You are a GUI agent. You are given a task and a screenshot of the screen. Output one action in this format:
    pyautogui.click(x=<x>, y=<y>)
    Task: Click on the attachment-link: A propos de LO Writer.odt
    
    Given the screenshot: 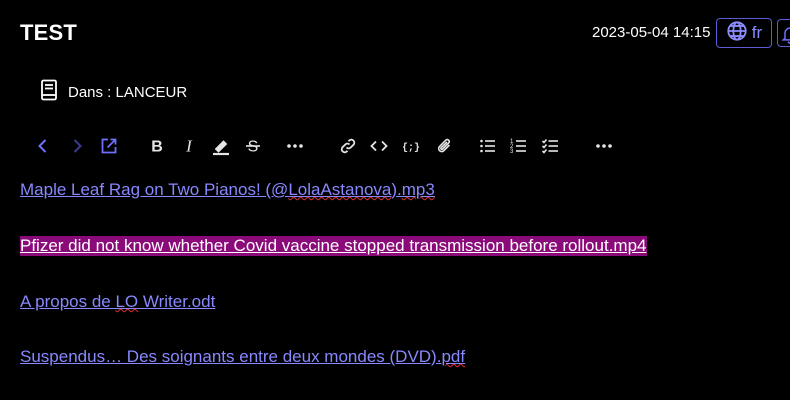 What is the action you would take?
    pyautogui.click(x=117, y=302)
    